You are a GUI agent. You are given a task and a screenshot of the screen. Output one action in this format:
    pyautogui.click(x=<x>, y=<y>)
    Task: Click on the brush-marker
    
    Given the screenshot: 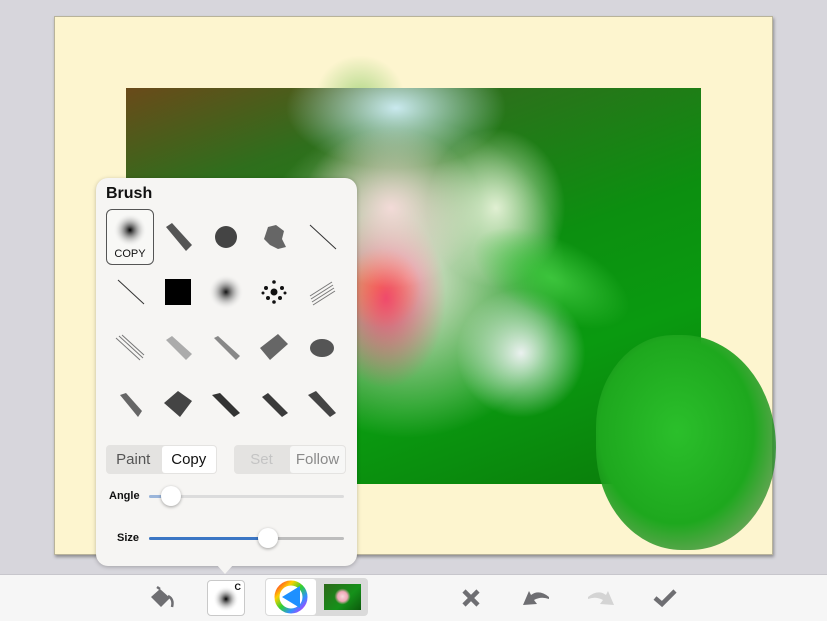 What is the action you would take?
    pyautogui.click(x=274, y=405)
    